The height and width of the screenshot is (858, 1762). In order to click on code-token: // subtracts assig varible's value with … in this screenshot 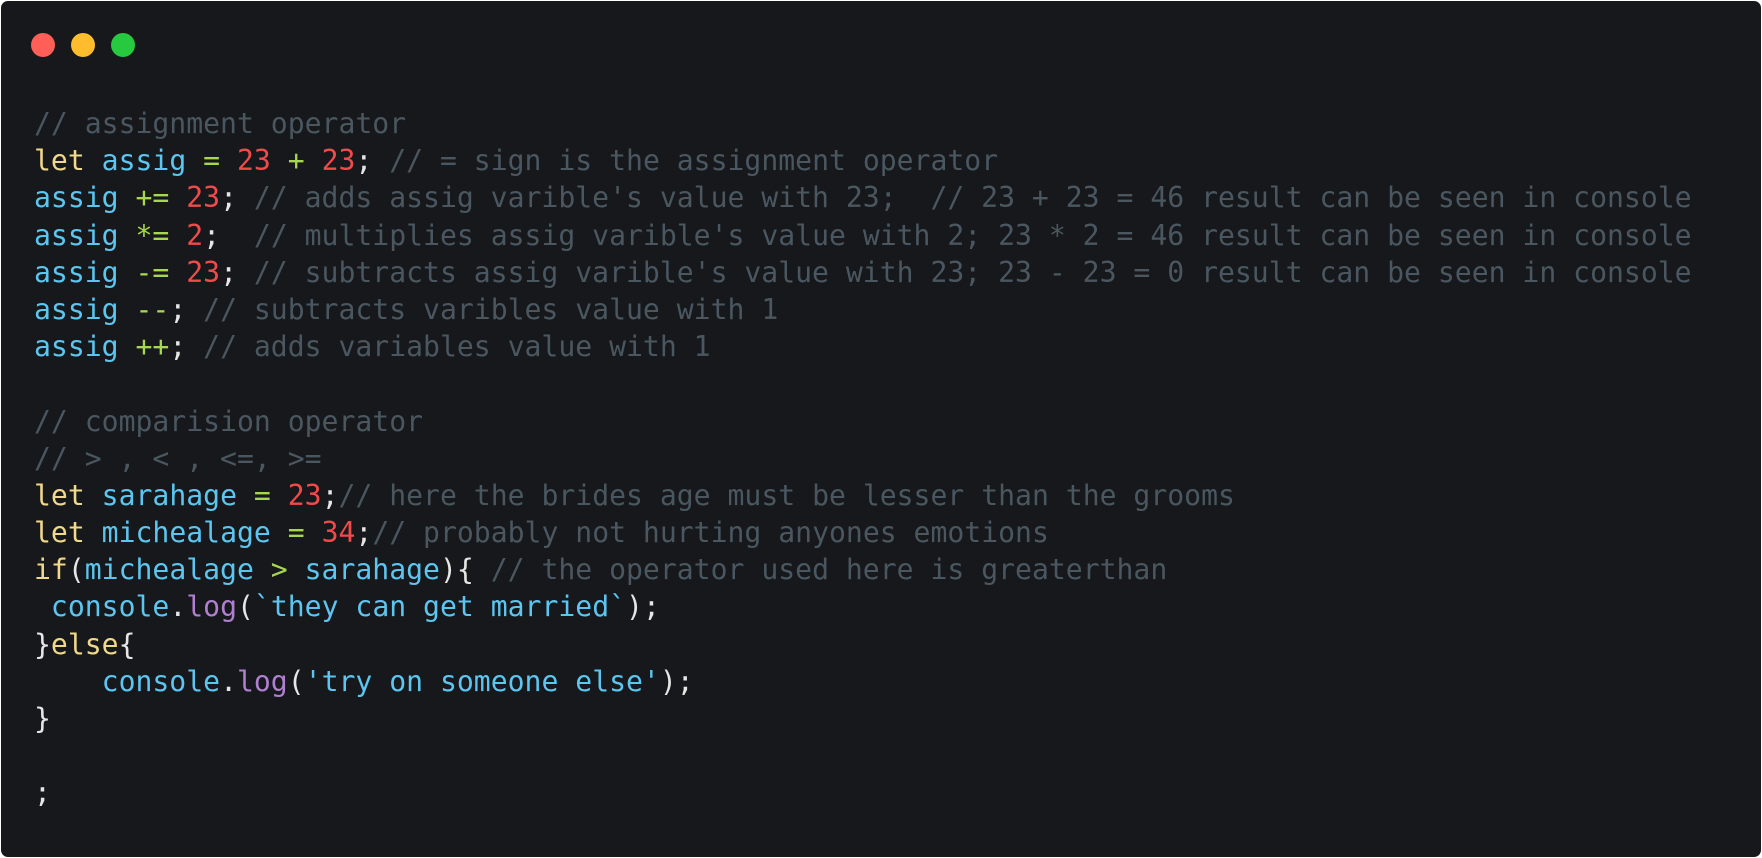, I will do `click(972, 272)`.